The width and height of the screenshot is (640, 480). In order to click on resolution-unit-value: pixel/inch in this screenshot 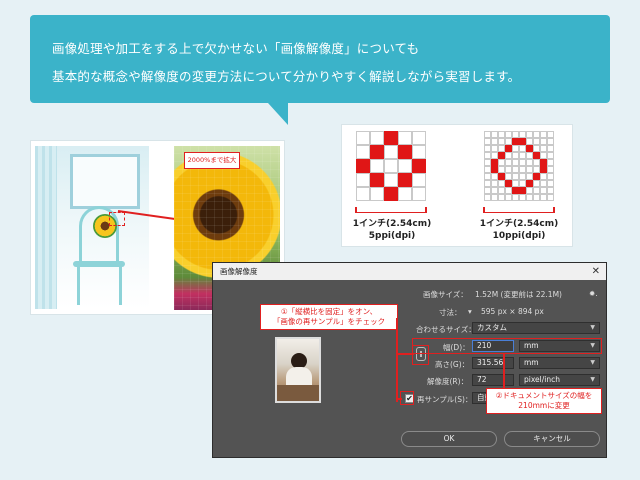, I will do `click(542, 379)`.